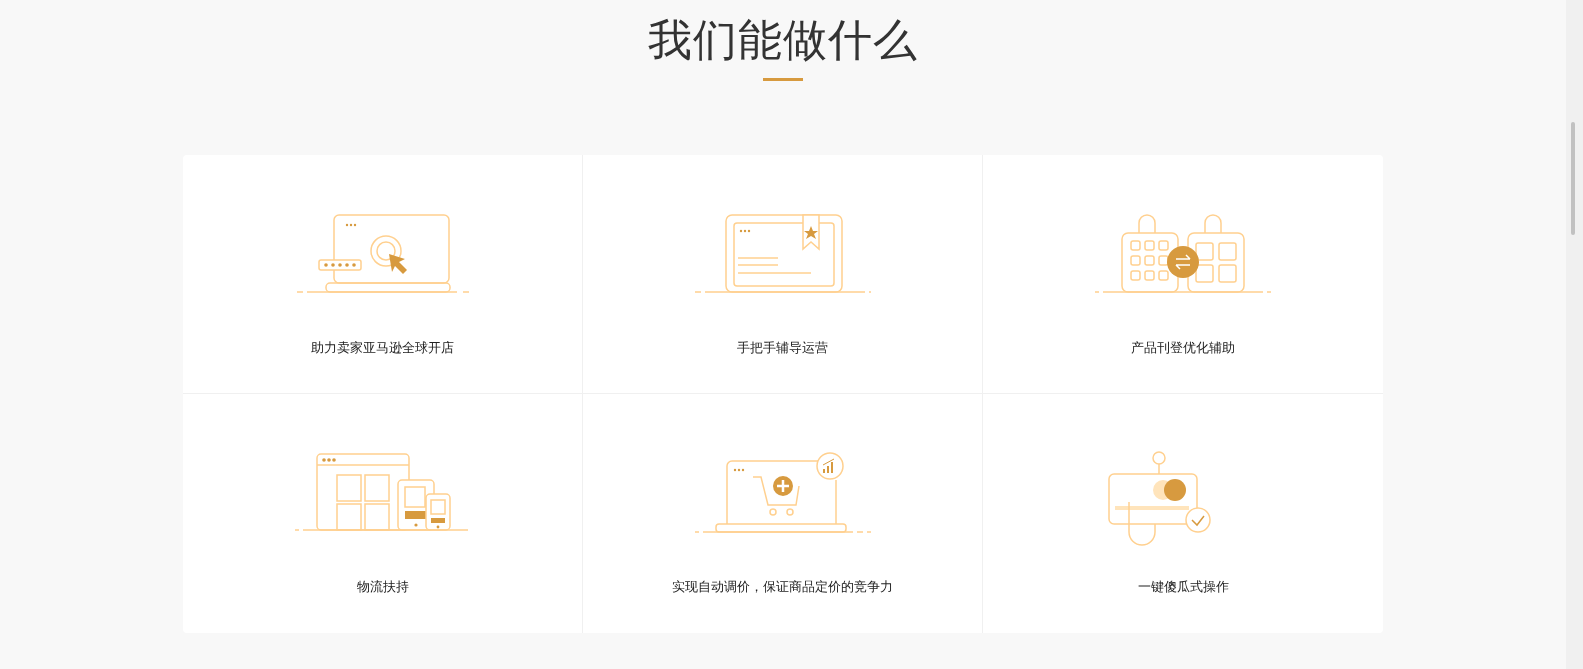 This screenshot has width=1583, height=669. I want to click on feature-label: 助力卖家亚马逊全球开店, so click(382, 348).